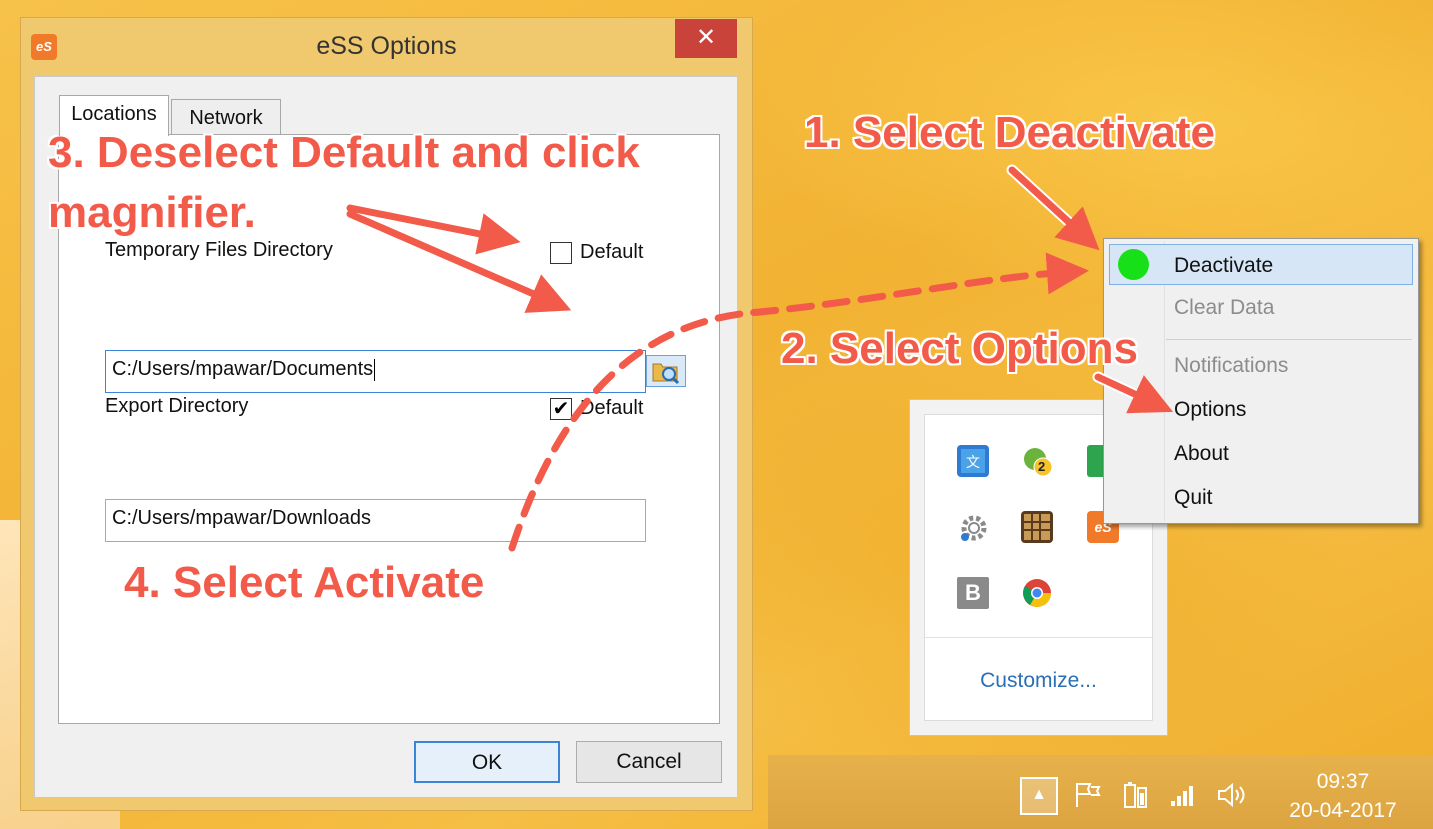 The width and height of the screenshot is (1433, 829). What do you see at coordinates (114, 115) in the screenshot?
I see `tab-locations: Locations` at bounding box center [114, 115].